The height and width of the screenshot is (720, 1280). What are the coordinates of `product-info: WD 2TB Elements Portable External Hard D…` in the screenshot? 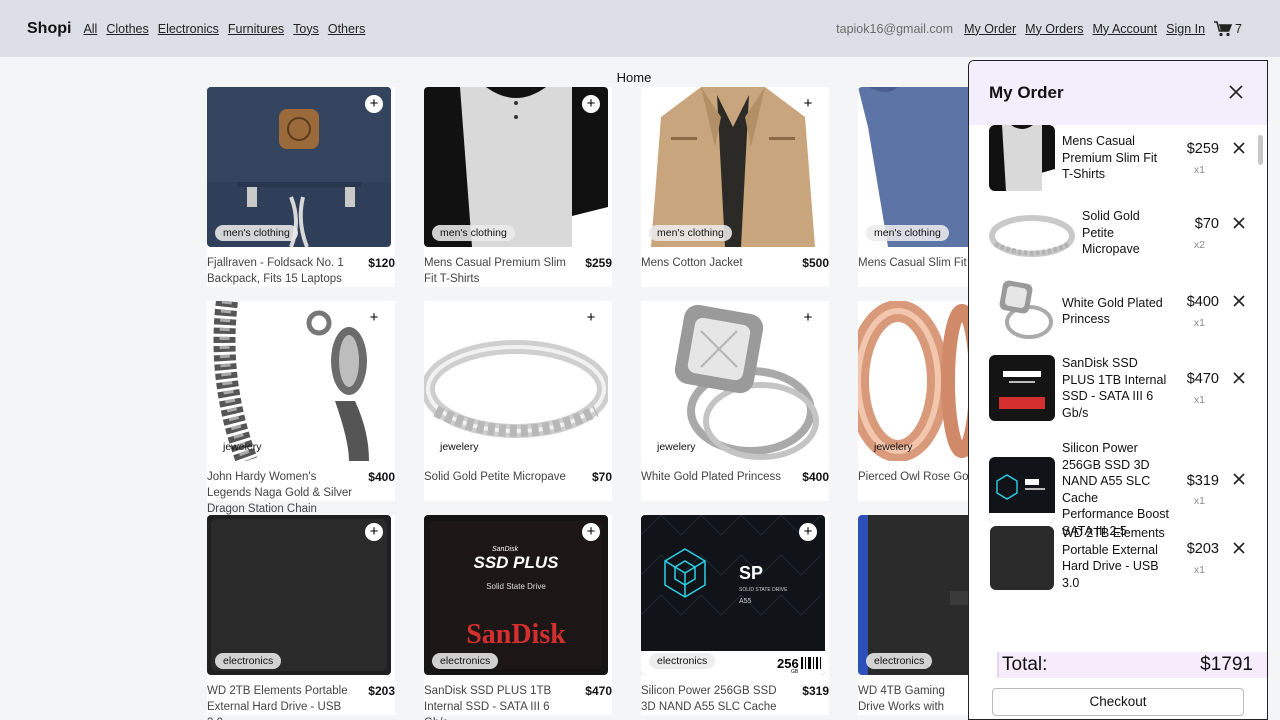 It's located at (301, 697).